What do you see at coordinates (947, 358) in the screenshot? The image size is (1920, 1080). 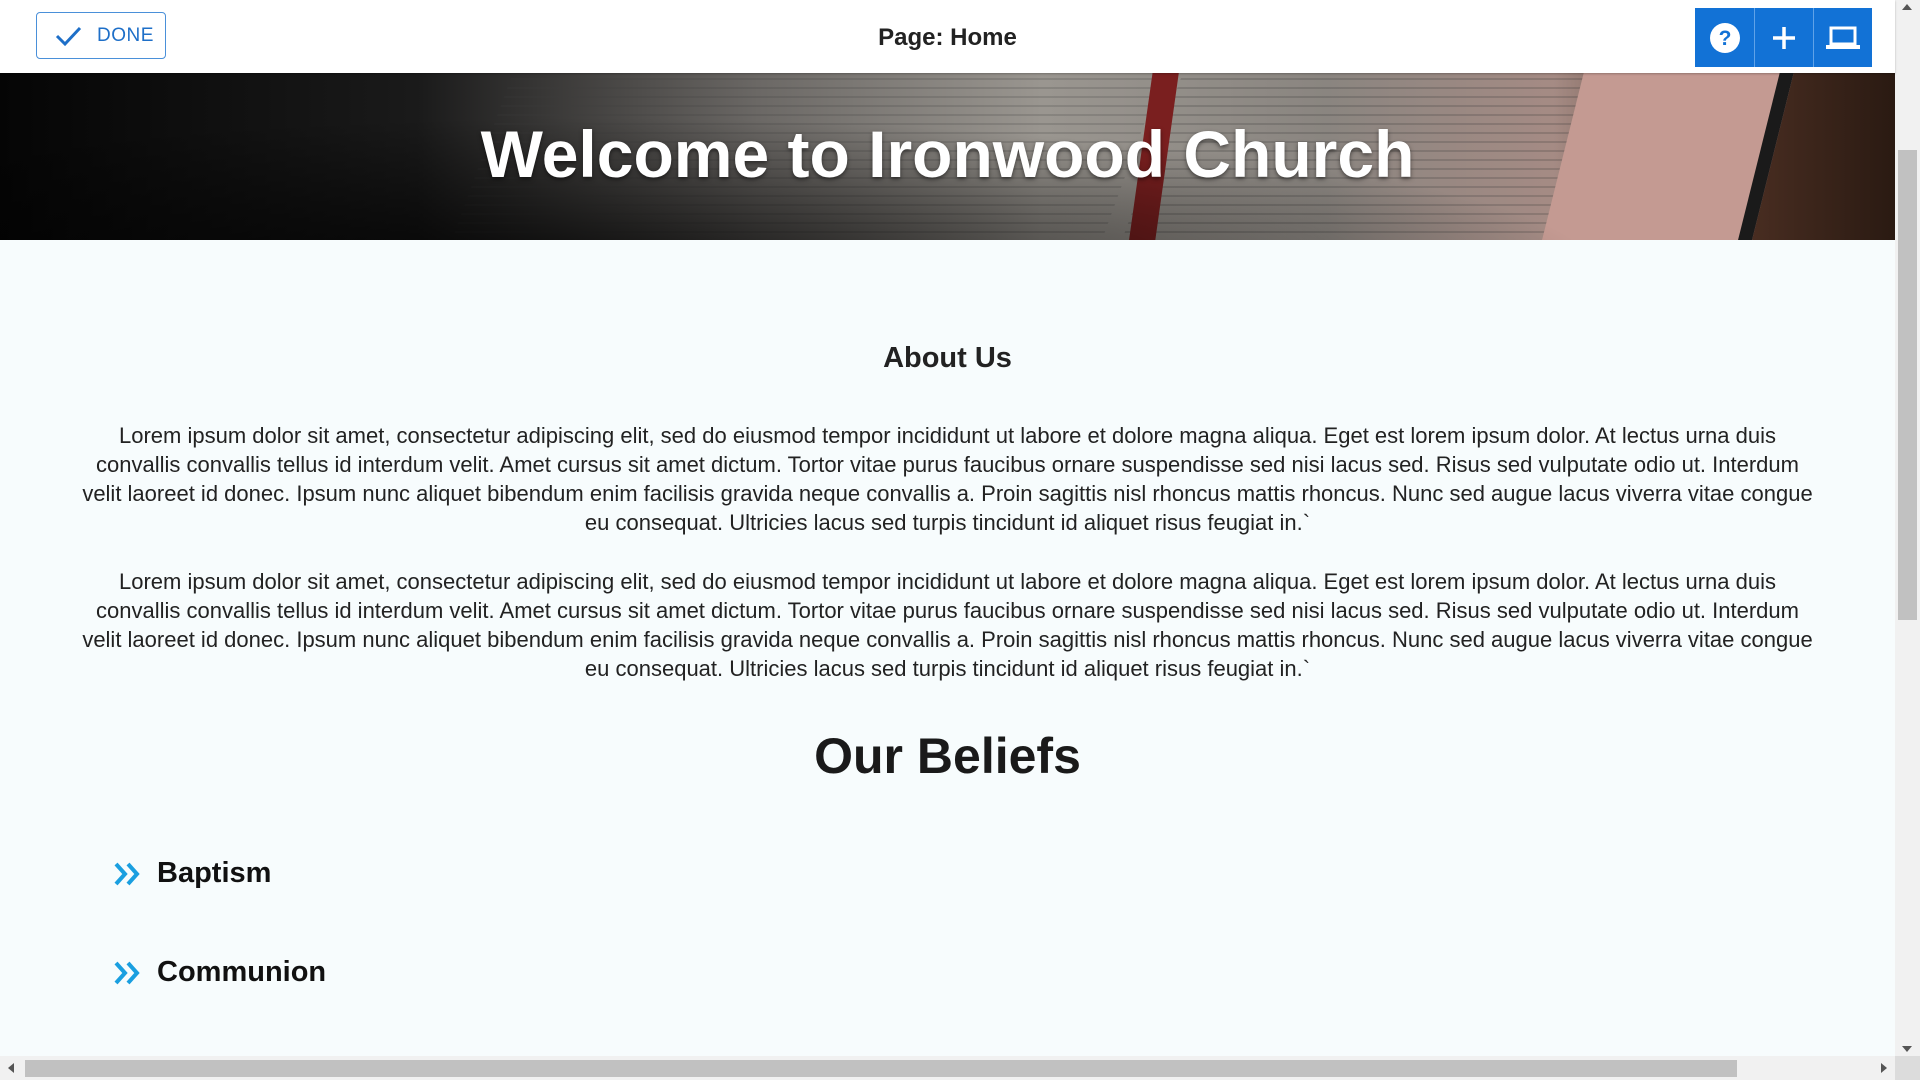 I see `about-heading: About Us` at bounding box center [947, 358].